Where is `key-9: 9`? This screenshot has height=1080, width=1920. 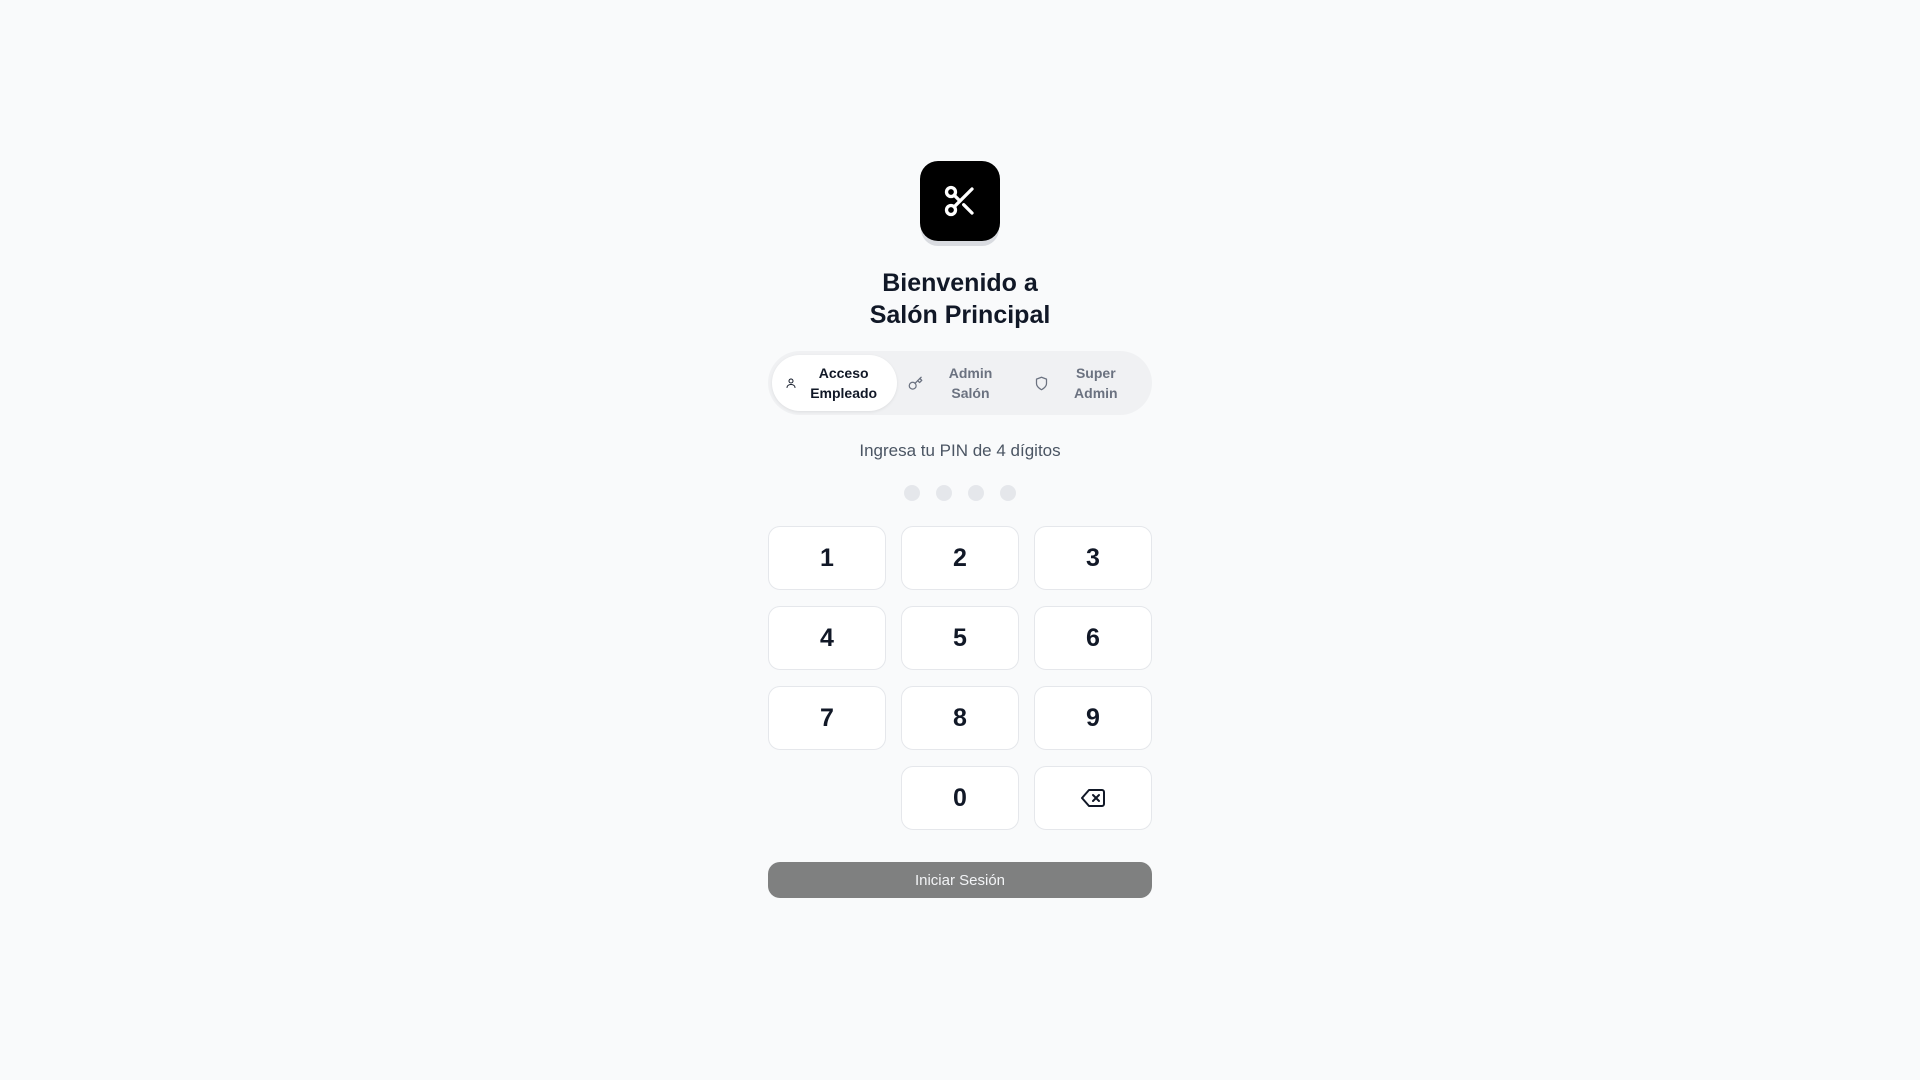
key-9: 9 is located at coordinates (1093, 718).